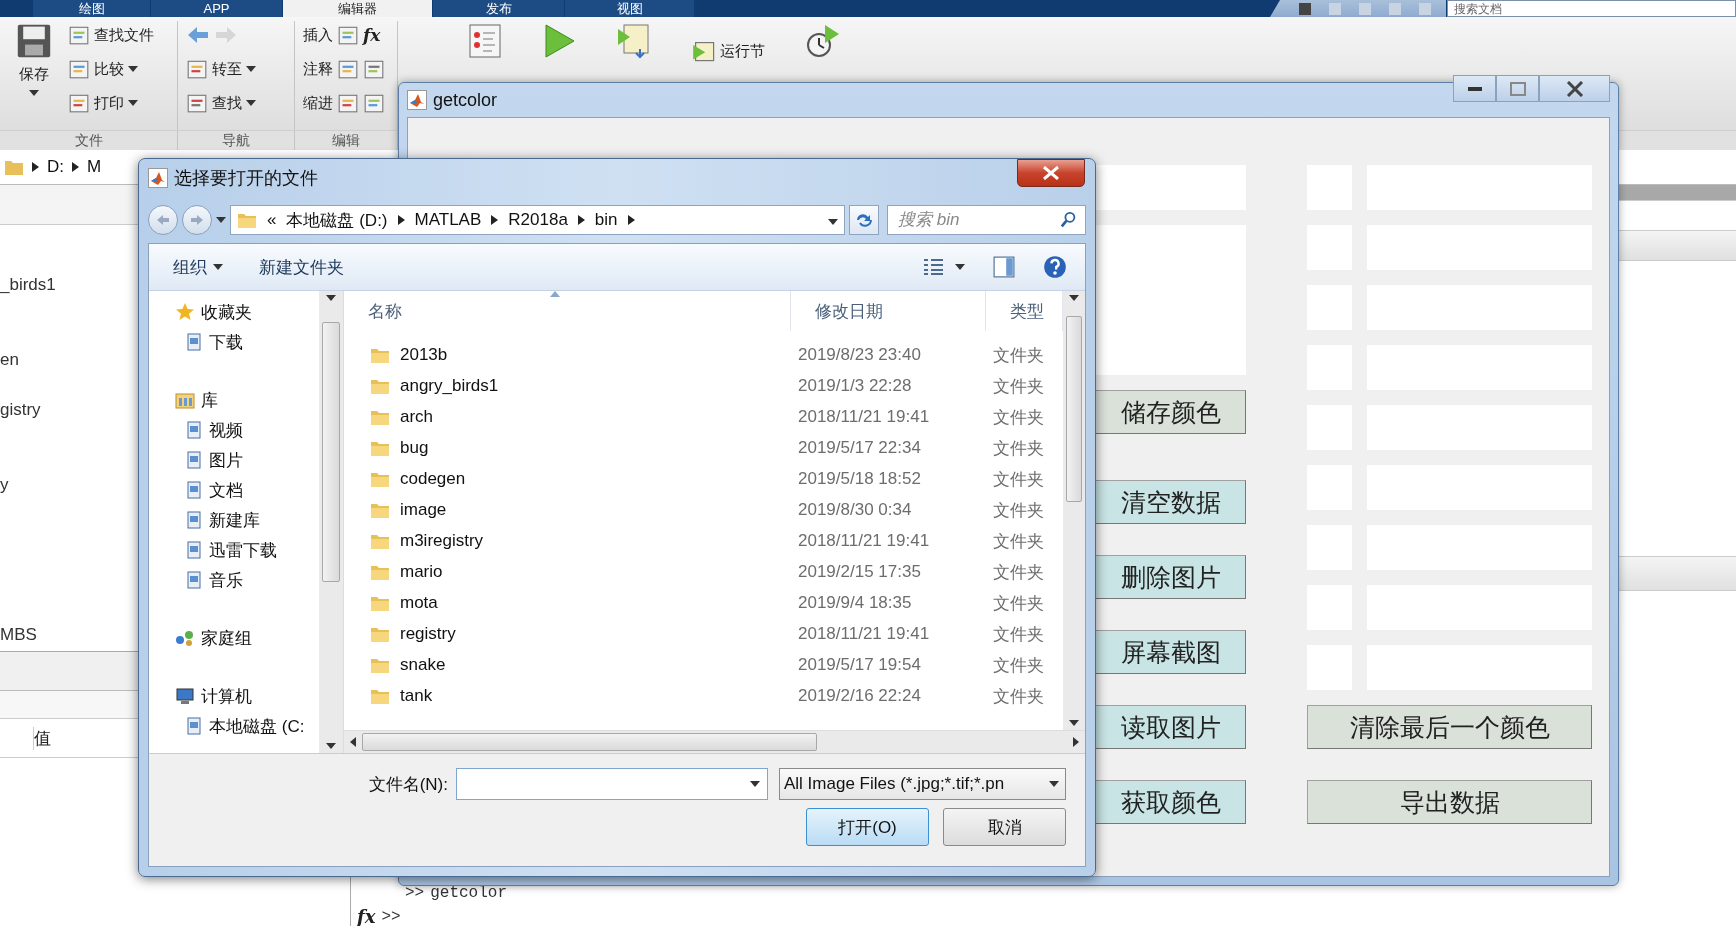 This screenshot has width=1736, height=926. I want to click on folder-name: _birds1, so click(28, 284).